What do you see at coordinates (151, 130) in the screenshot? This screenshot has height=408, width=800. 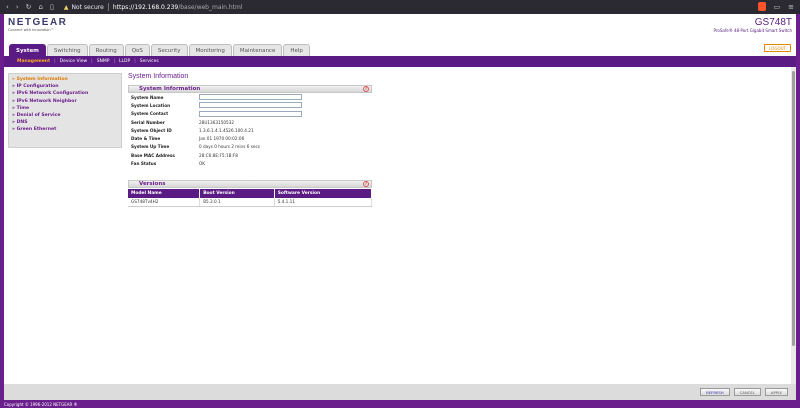 I see `field-label: System Object ID` at bounding box center [151, 130].